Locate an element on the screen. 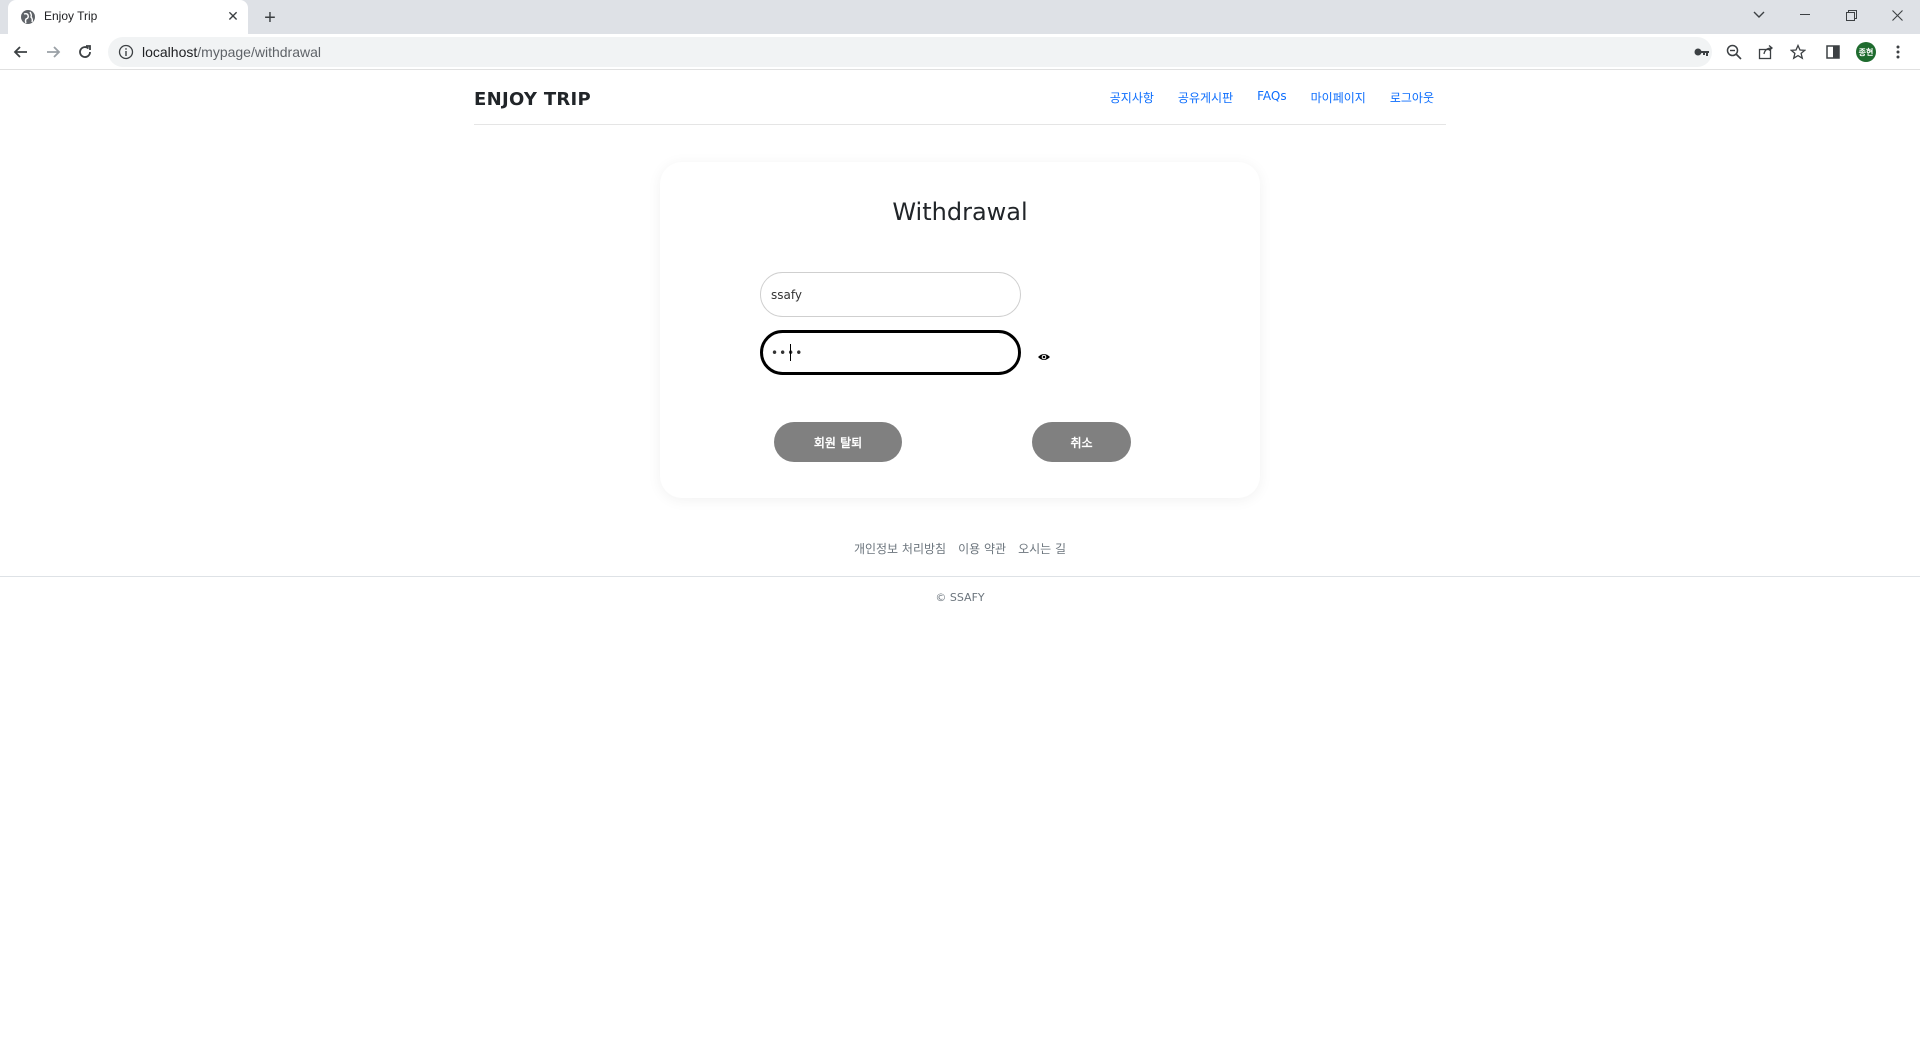  site-logo: ENJOY TRIP is located at coordinates (532, 99).